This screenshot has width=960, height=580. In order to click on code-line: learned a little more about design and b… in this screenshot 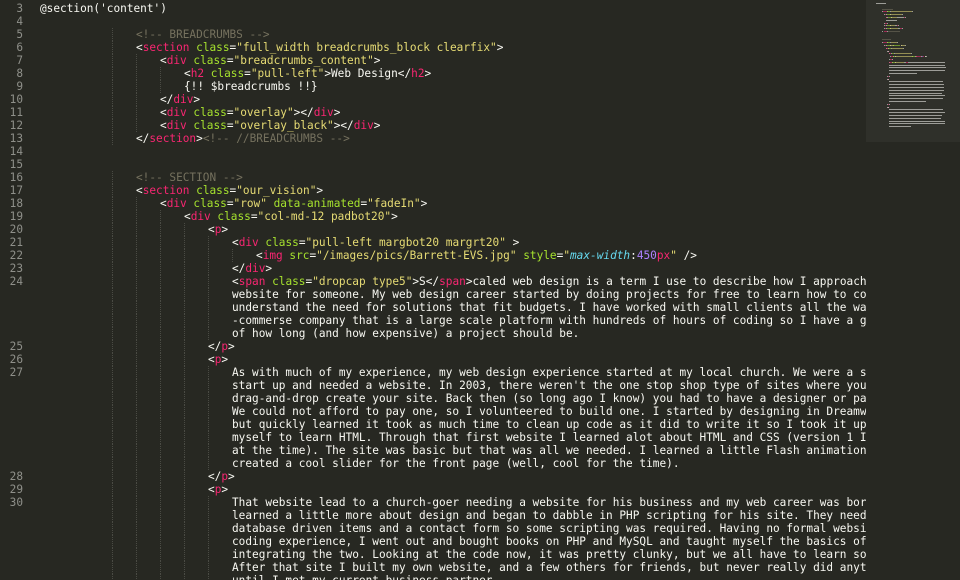, I will do `click(433, 515)`.